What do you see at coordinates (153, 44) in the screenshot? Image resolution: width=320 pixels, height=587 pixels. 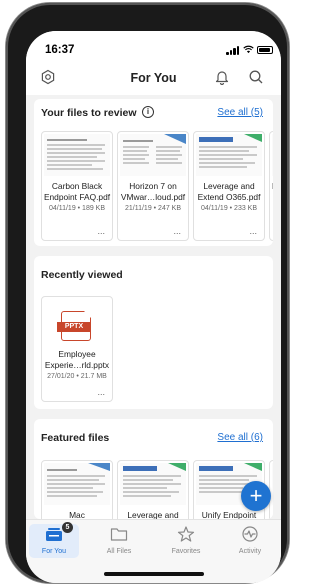 I see `status-bar: 16:37` at bounding box center [153, 44].